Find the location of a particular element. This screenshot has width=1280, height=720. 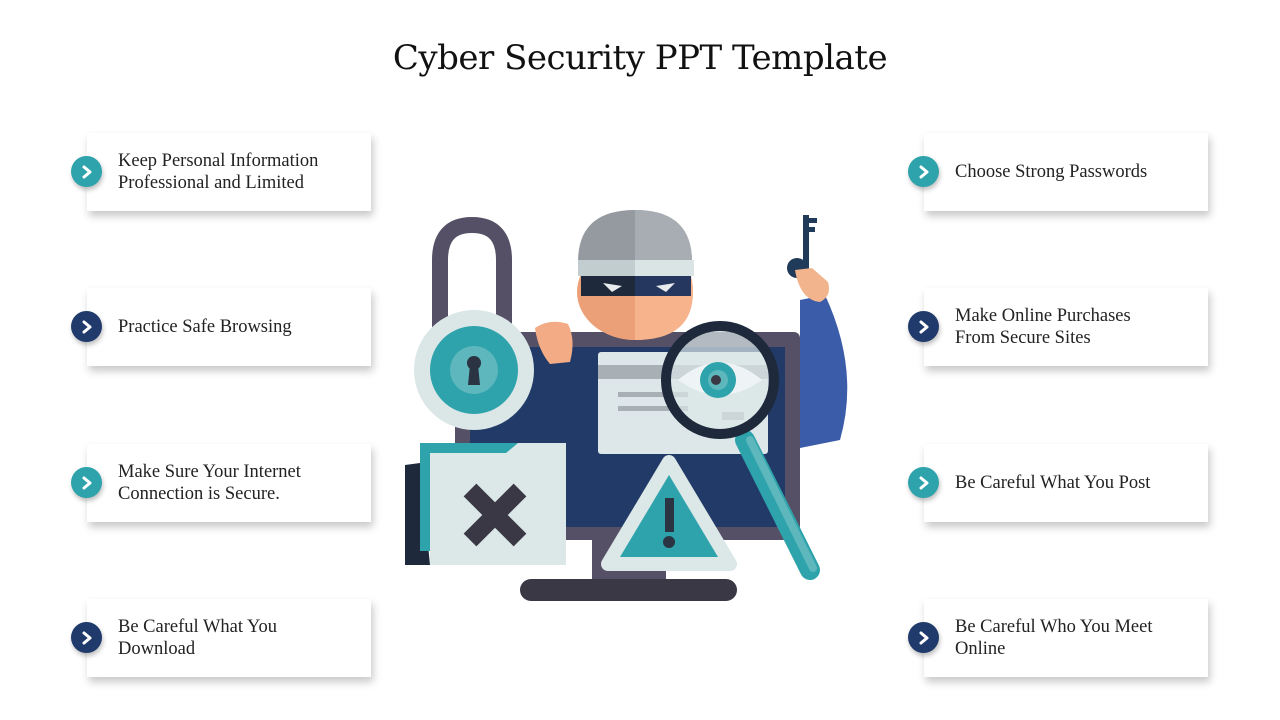

tip-text: Make Online Purchases From Secure Sites is located at coordinates (1043, 327).